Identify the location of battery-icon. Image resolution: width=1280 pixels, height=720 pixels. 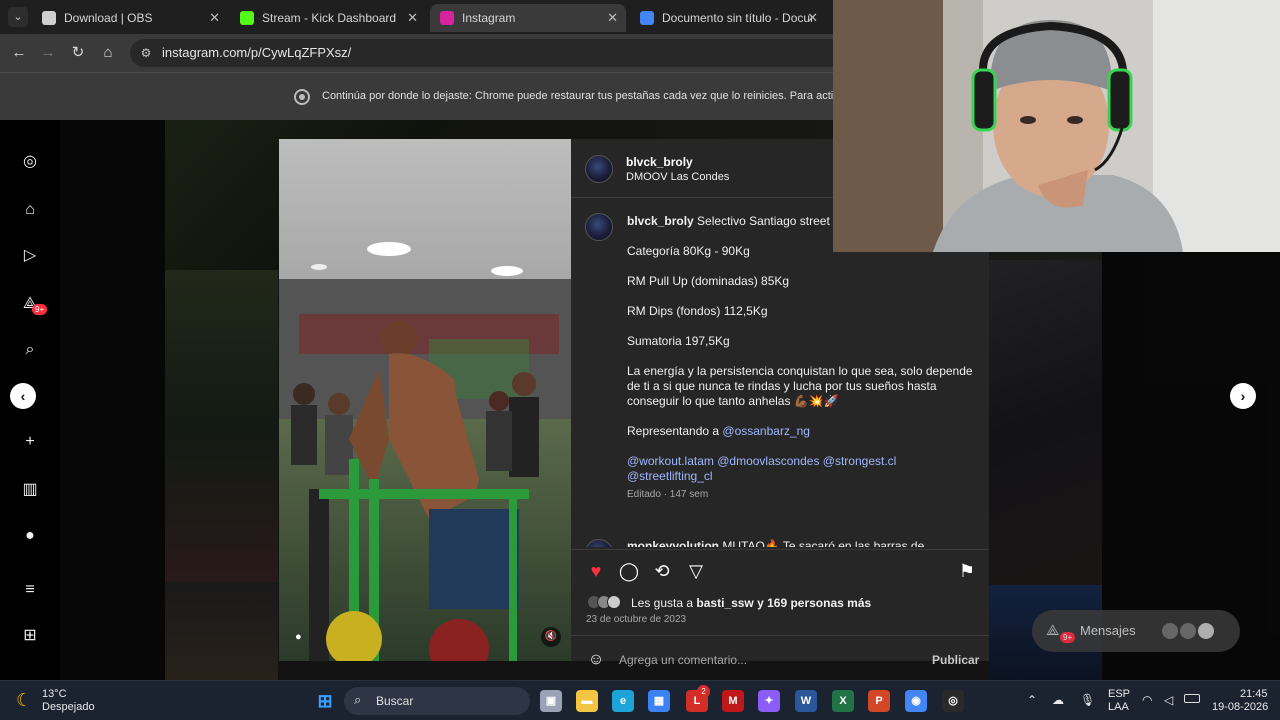
(1192, 698).